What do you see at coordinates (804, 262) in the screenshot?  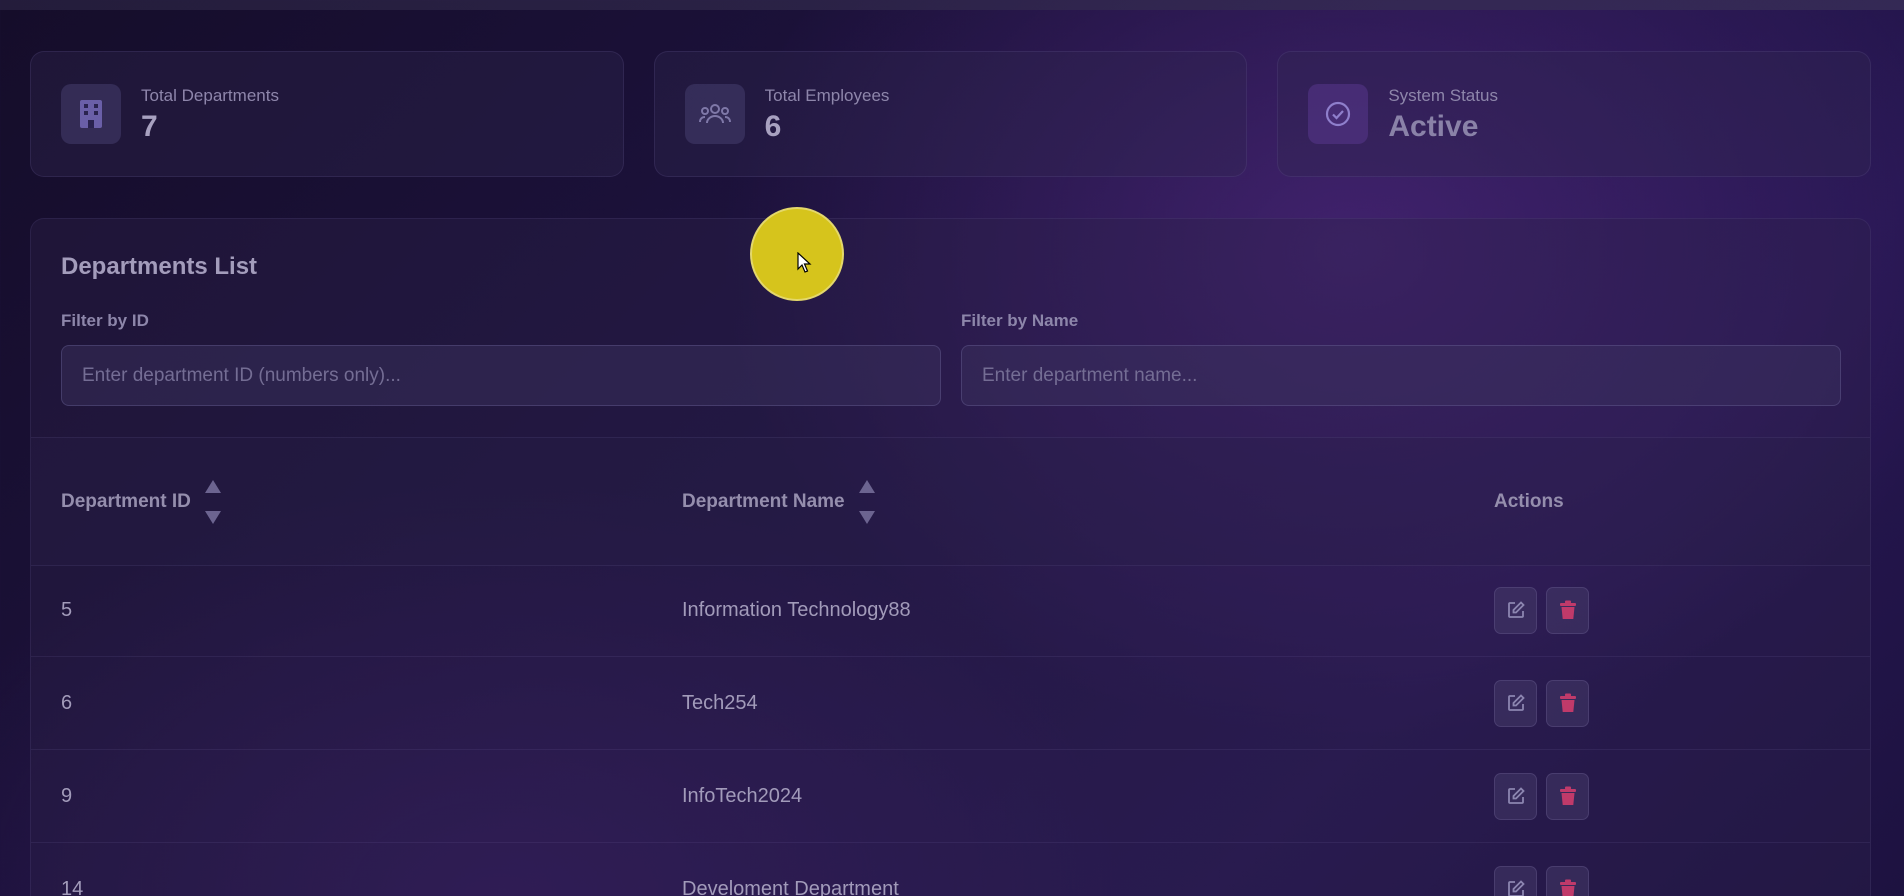 I see `mouse-pointer-icon` at bounding box center [804, 262].